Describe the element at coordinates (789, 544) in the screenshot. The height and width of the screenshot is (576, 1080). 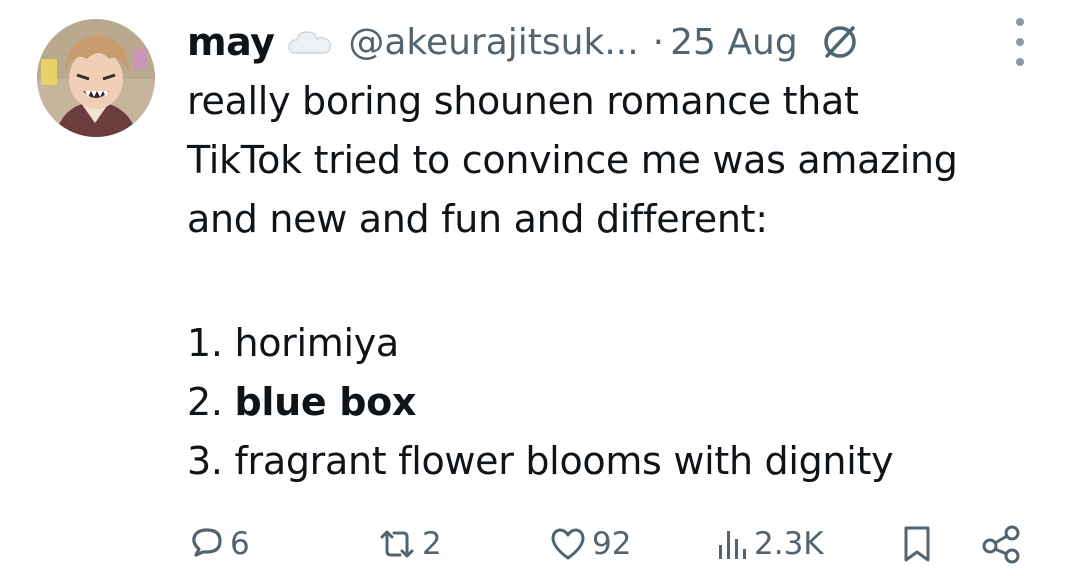
I see `views-count: 2.3K` at that location.